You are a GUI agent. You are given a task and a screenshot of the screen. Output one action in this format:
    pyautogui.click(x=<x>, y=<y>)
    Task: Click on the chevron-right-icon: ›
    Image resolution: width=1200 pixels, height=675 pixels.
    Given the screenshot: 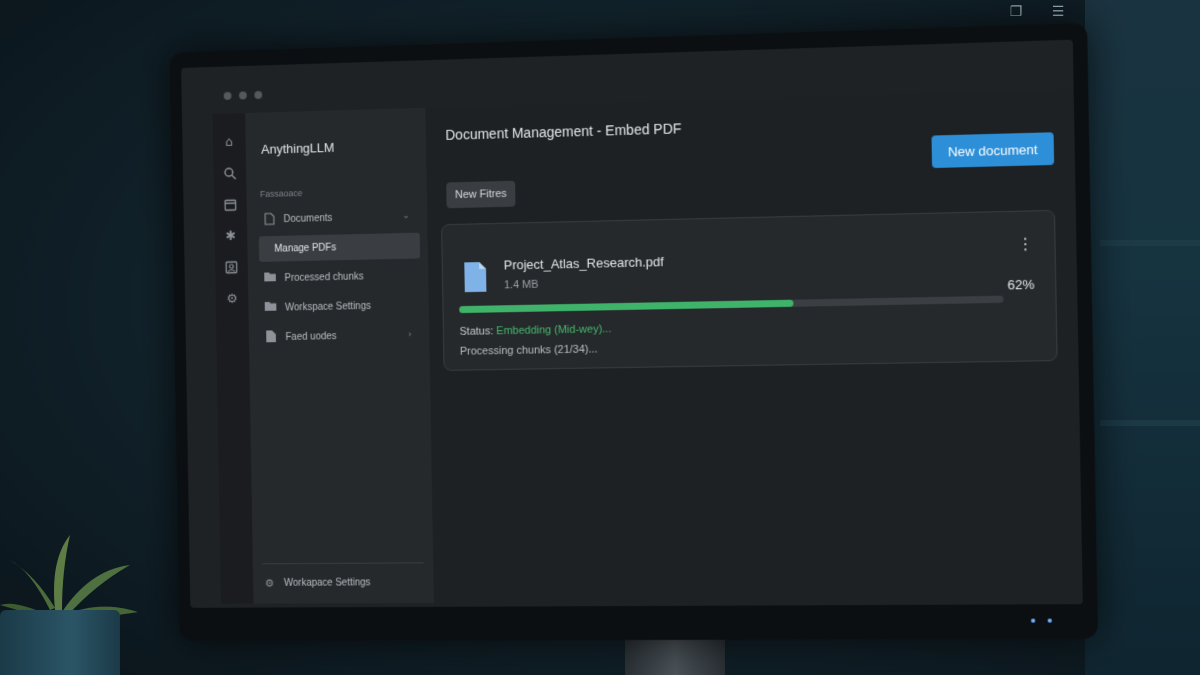 What is the action you would take?
    pyautogui.click(x=410, y=335)
    